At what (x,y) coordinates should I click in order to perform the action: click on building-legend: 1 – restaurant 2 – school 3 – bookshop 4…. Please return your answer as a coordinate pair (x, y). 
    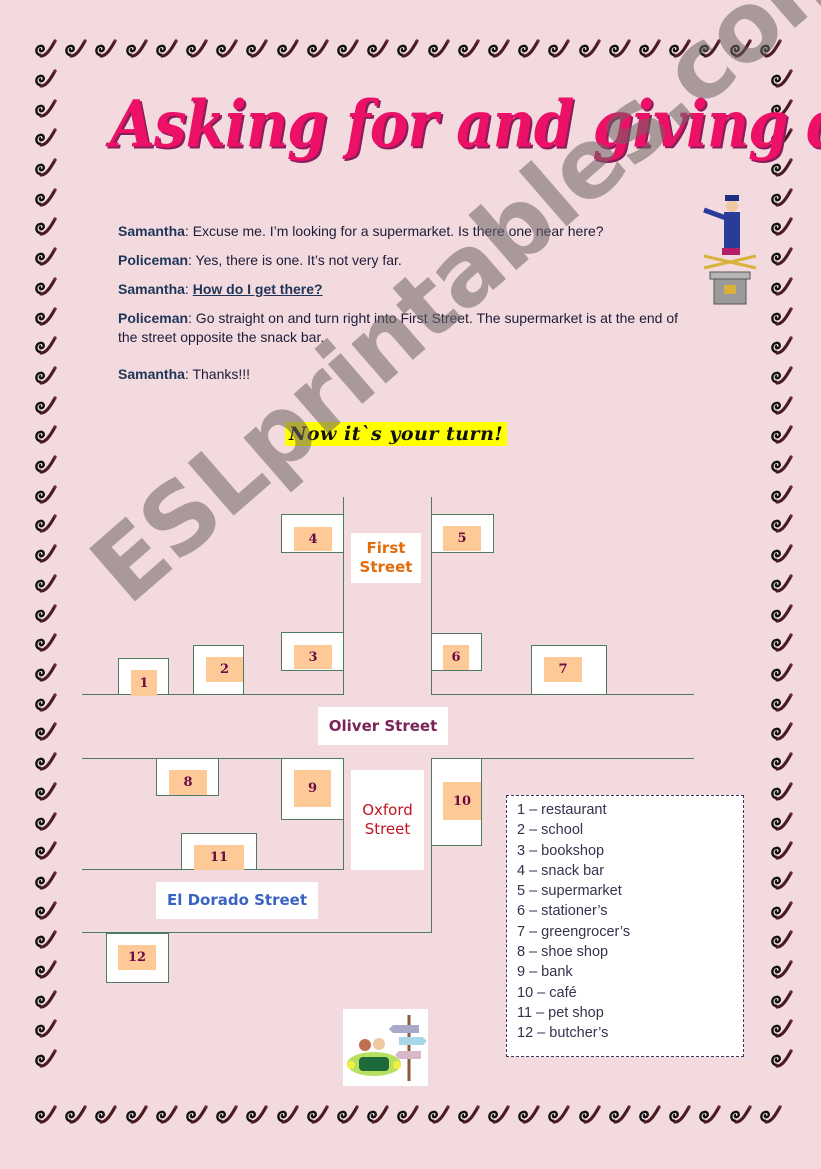
    Looking at the image, I should click on (625, 926).